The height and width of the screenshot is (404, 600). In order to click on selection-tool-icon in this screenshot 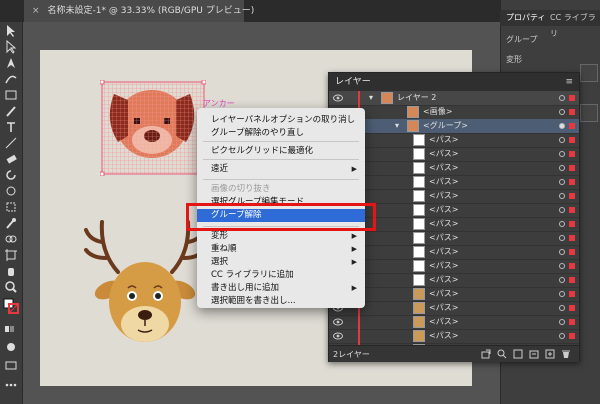, I will do `click(11, 31)`.